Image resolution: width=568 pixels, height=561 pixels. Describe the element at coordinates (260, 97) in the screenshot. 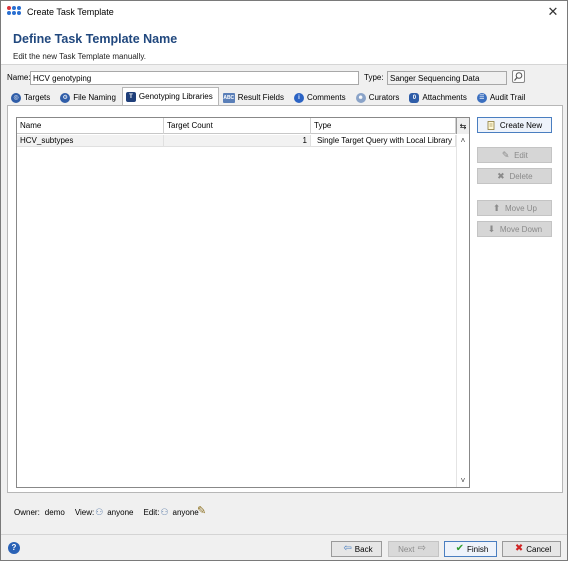

I see `tab-label: Result Fields` at that location.